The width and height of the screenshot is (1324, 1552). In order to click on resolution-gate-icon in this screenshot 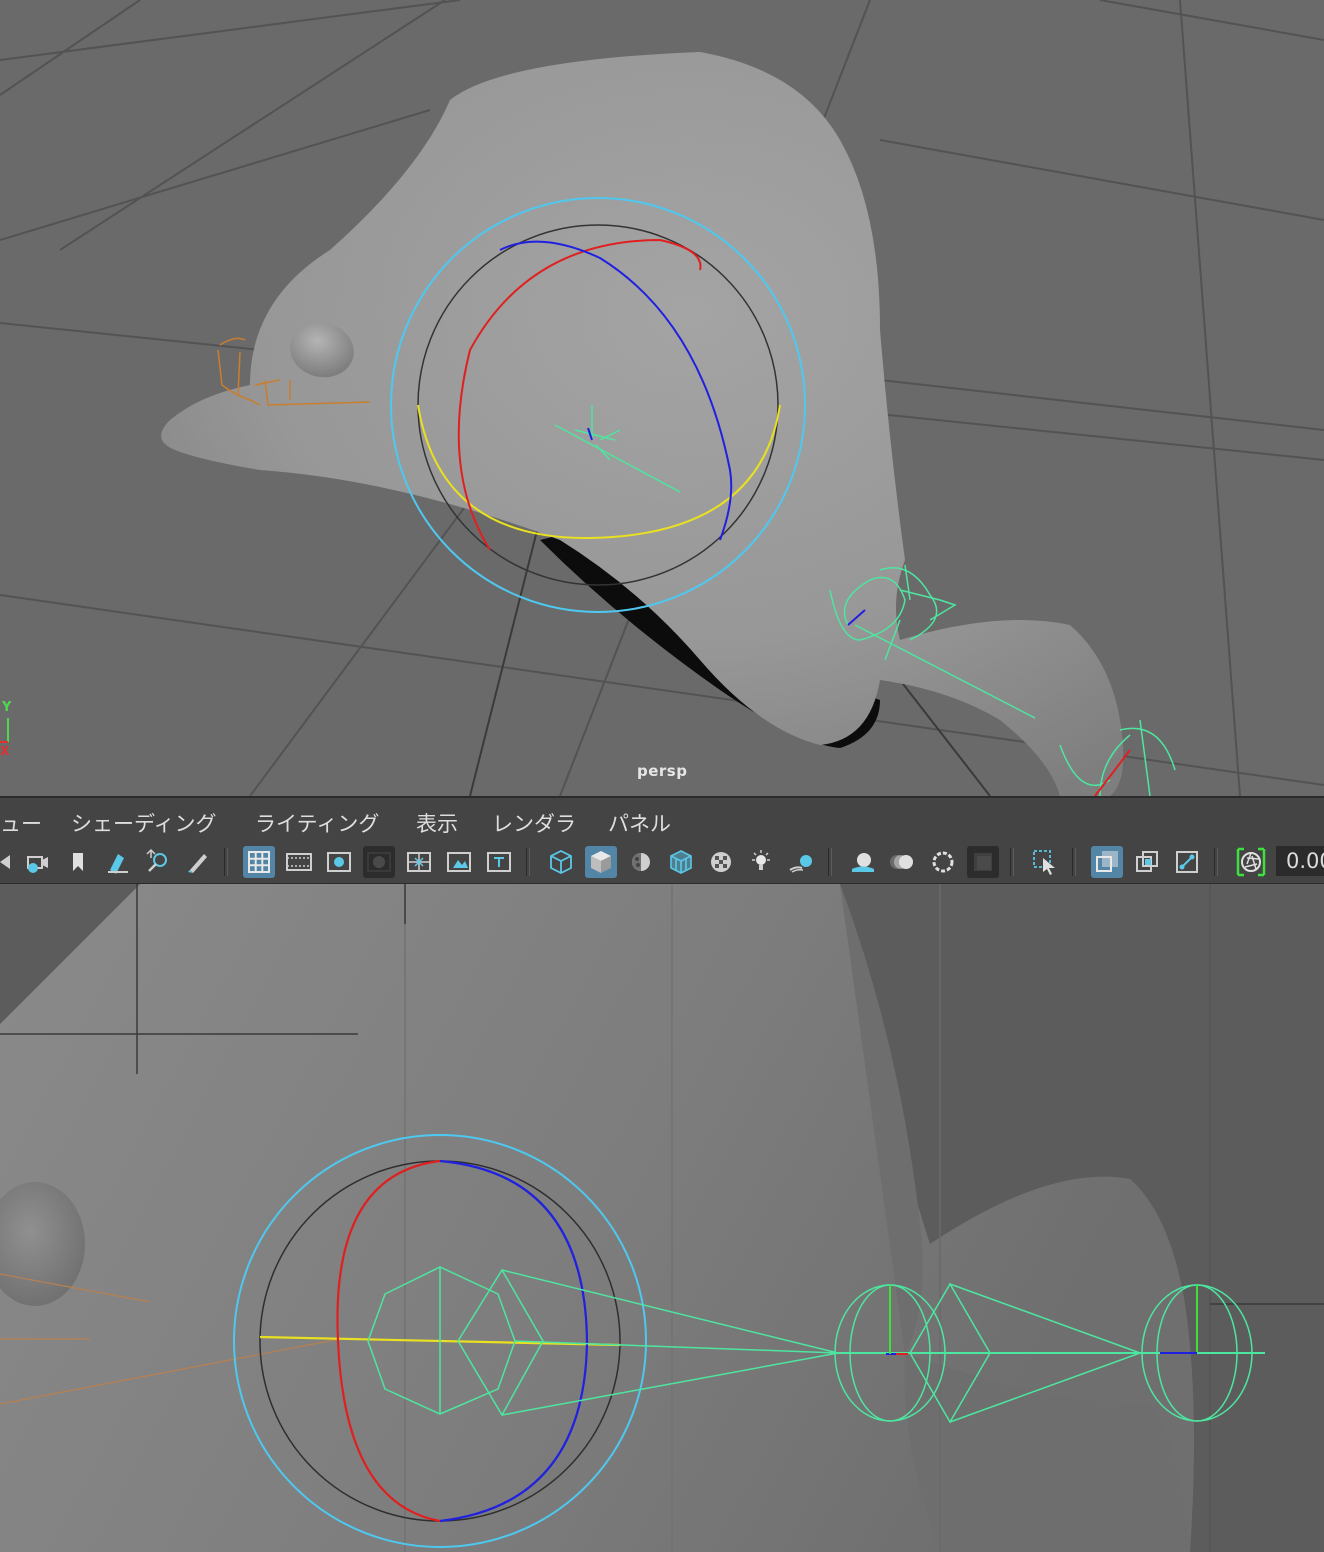, I will do `click(339, 862)`.